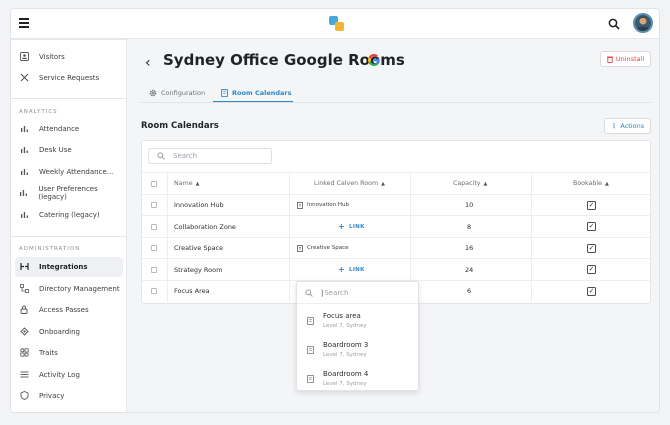  Describe the element at coordinates (397, 247) in the screenshot. I see `table-row: Creative Space Creative Space 16 ✓` at that location.